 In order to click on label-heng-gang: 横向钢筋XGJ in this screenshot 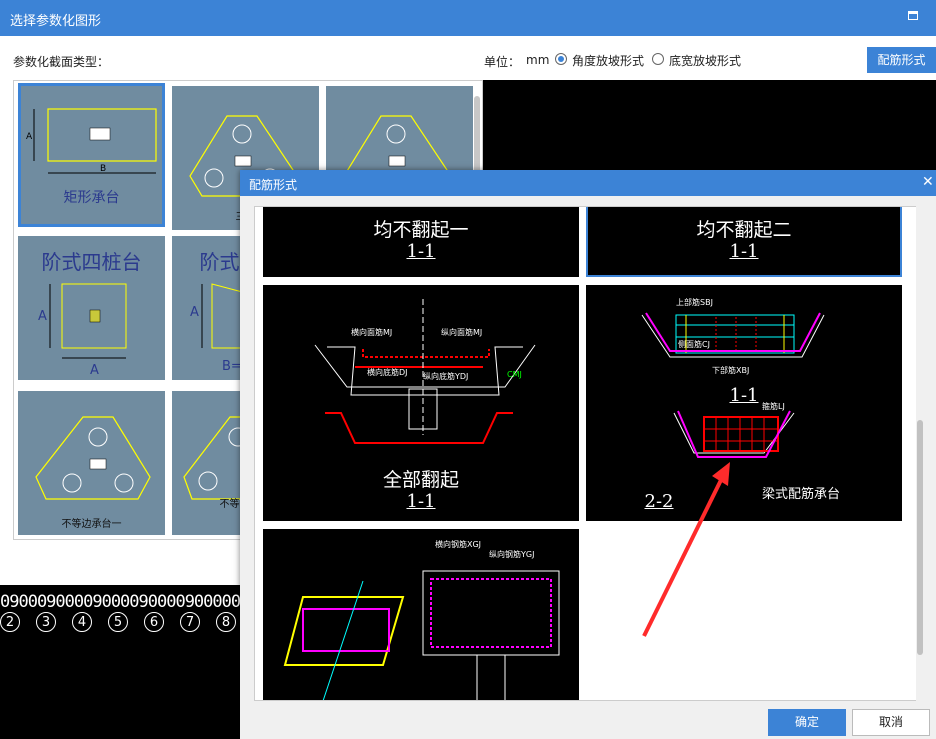, I will do `click(458, 544)`.